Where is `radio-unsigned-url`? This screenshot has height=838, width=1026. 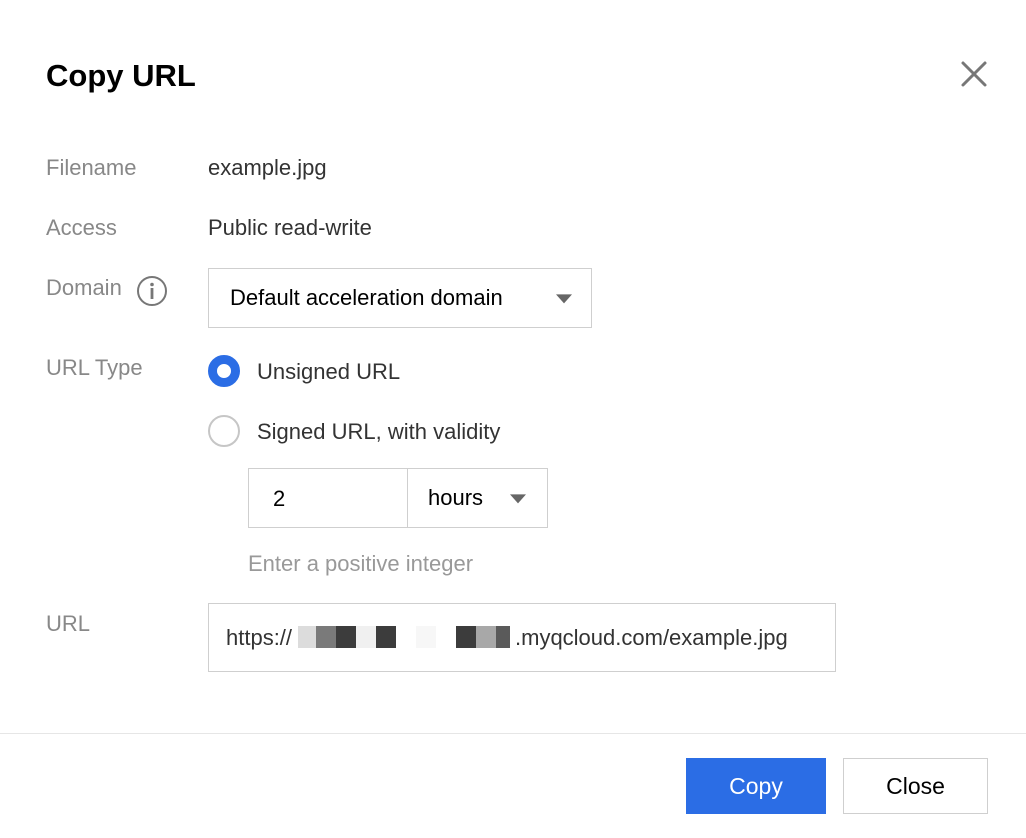
radio-unsigned-url is located at coordinates (224, 371).